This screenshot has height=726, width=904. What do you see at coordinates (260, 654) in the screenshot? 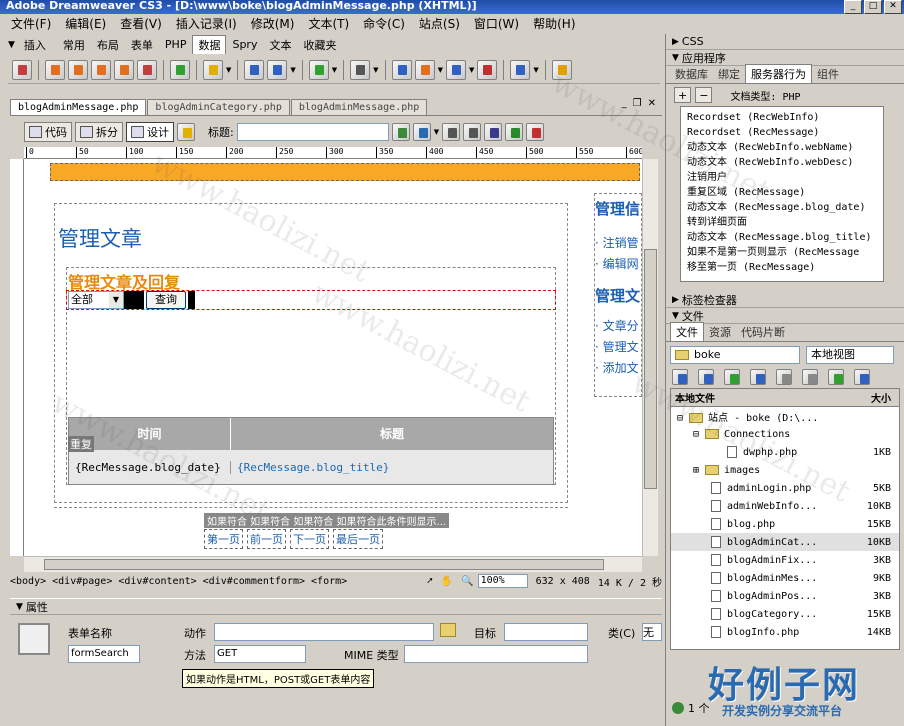
I see `method-select: GET` at bounding box center [260, 654].